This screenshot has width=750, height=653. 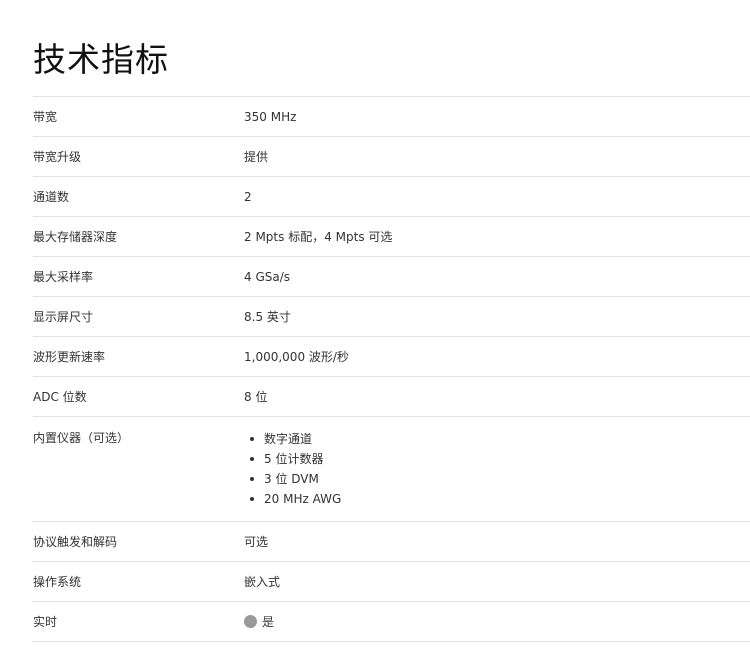 I want to click on spec-value: 可选, so click(x=256, y=542).